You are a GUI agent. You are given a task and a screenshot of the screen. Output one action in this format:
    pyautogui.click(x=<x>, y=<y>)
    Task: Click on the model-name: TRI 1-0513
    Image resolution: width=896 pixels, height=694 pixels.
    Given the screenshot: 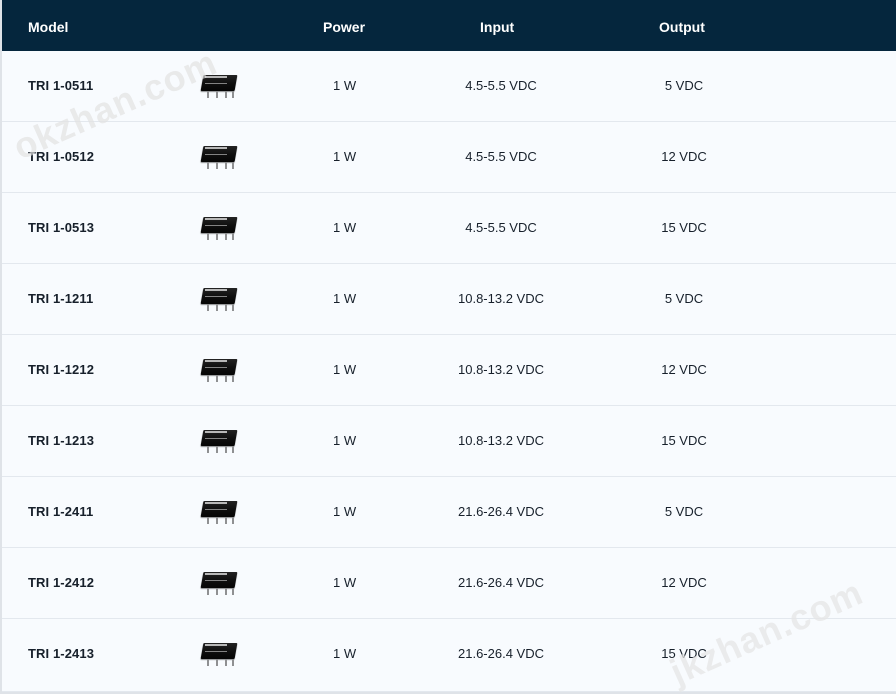 What is the action you would take?
    pyautogui.click(x=61, y=228)
    